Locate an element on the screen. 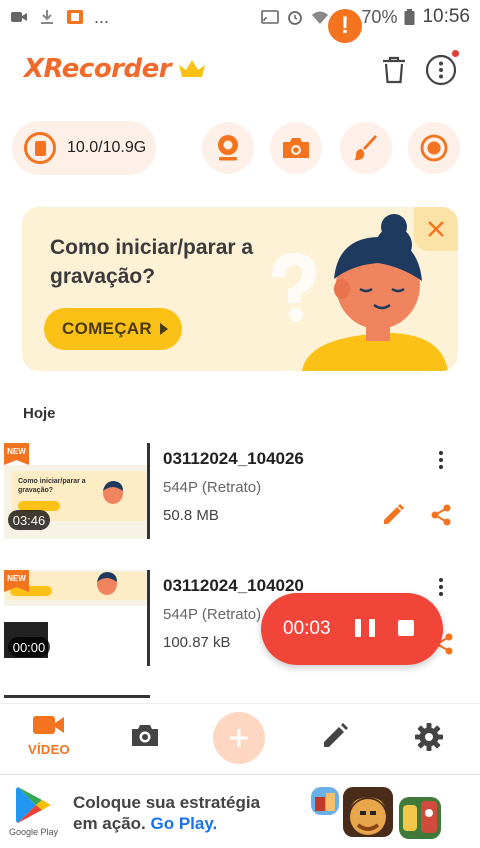 The image size is (480, 848). alert-icon: ! is located at coordinates (345, 25).